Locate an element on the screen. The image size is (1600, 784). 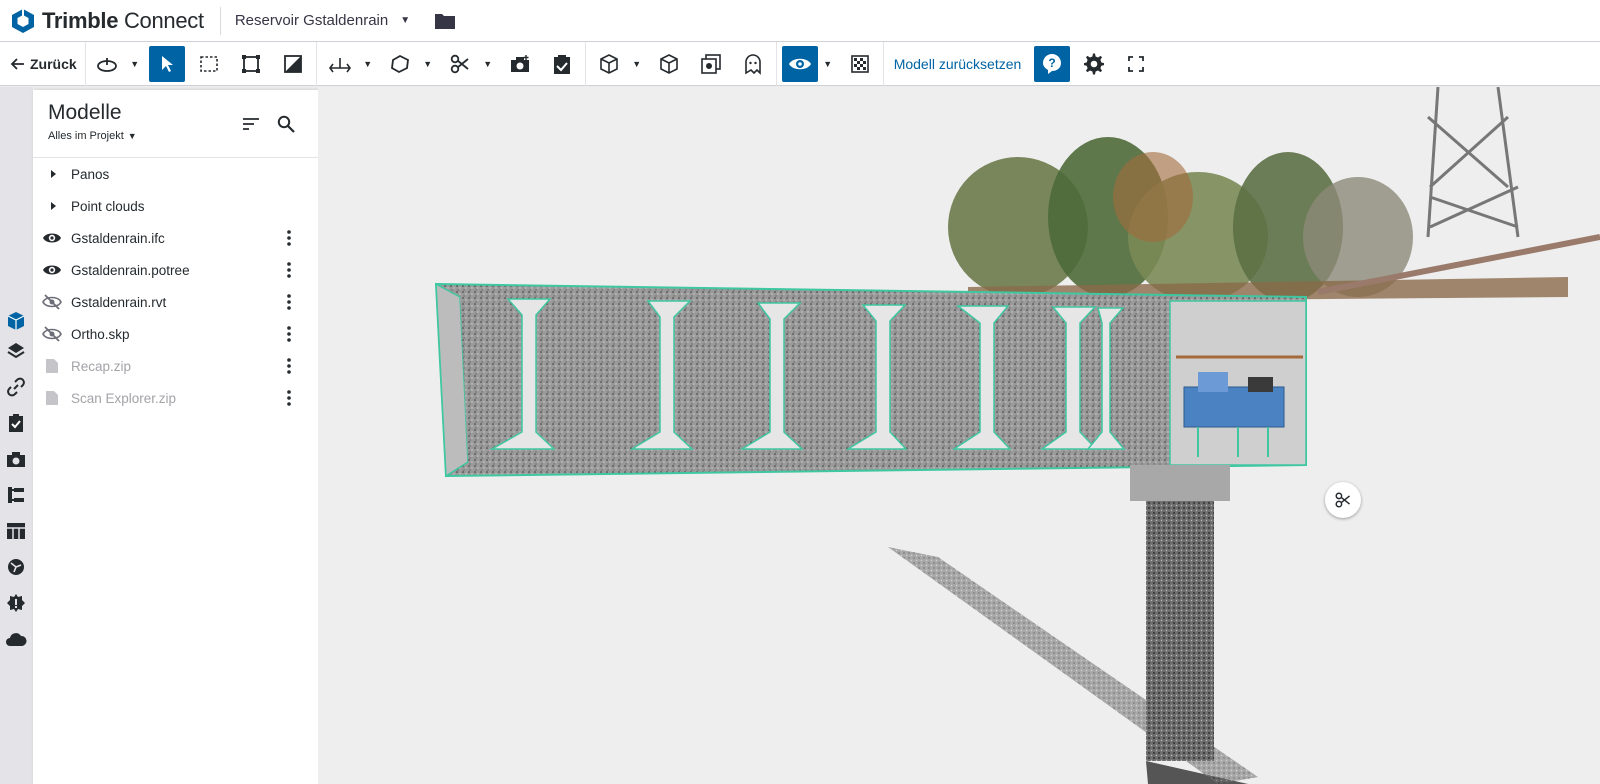
visibility-dropdown-caret: ▼ is located at coordinates (828, 64).